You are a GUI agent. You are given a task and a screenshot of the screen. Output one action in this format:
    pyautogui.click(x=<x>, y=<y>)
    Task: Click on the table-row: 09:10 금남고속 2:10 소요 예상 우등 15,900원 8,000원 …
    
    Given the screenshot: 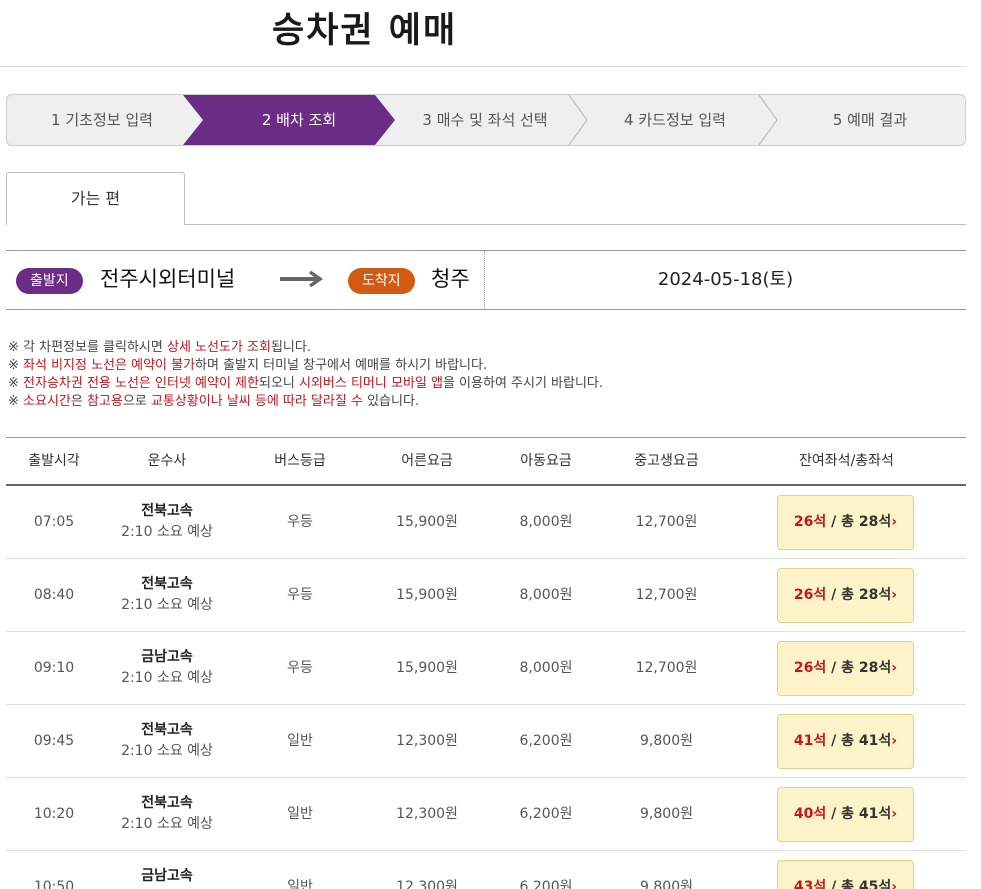 What is the action you would take?
    pyautogui.click(x=486, y=668)
    